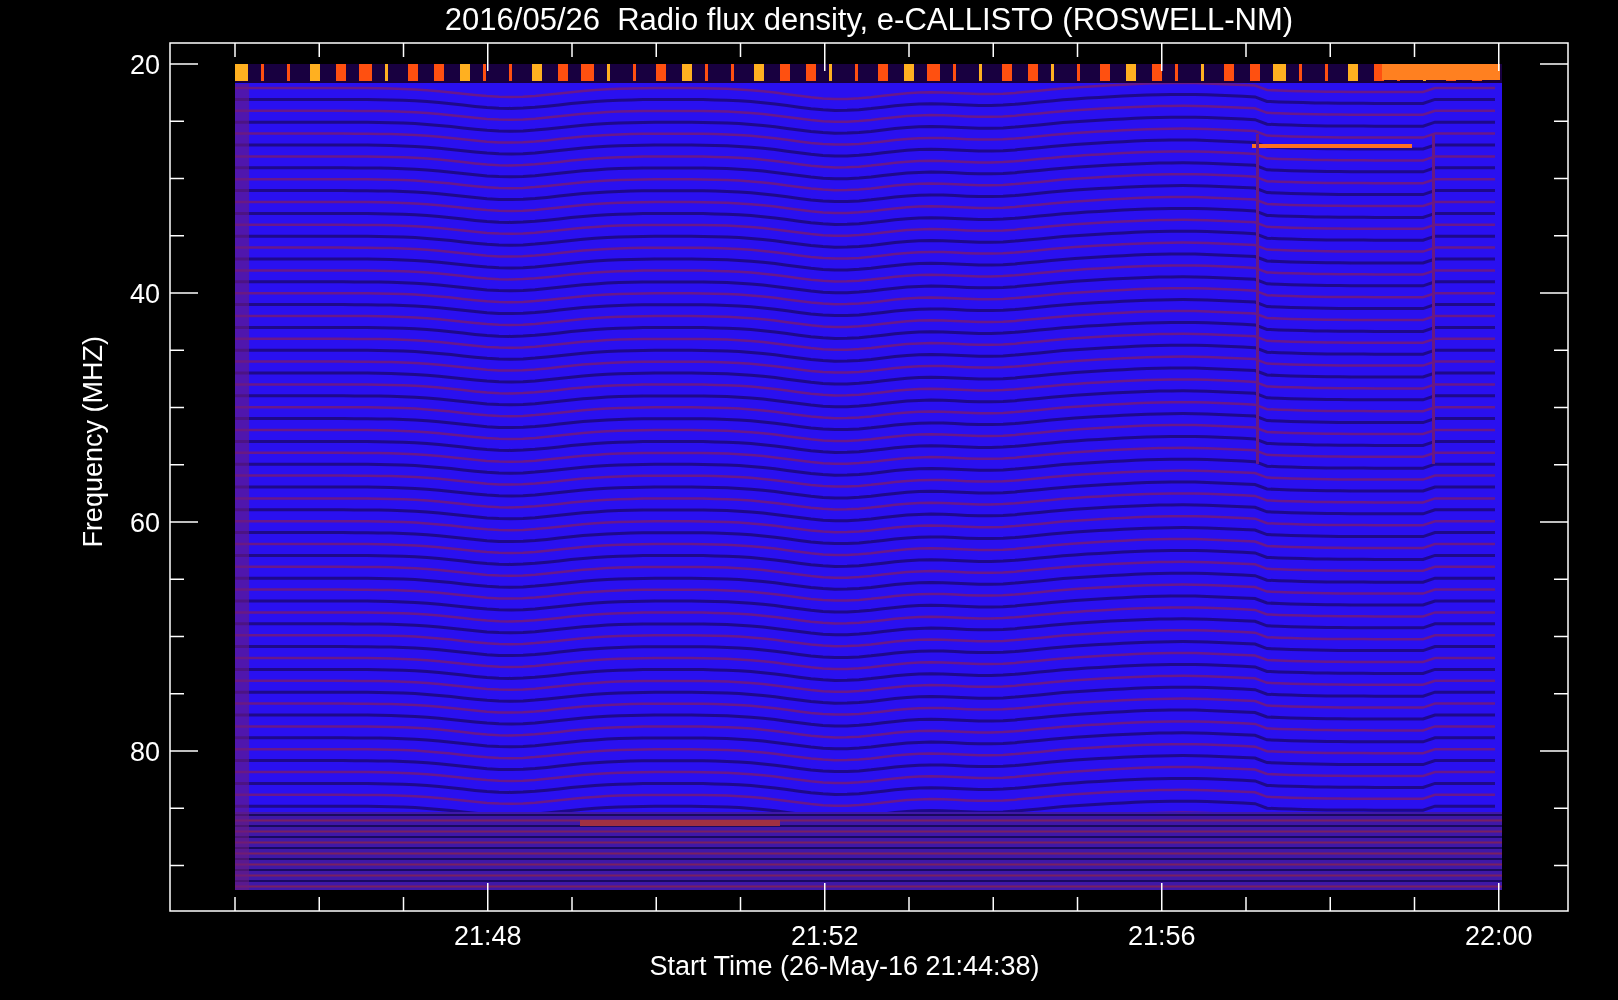 The width and height of the screenshot is (1618, 1000). I want to click on y-tick-label: 20, so click(144, 65).